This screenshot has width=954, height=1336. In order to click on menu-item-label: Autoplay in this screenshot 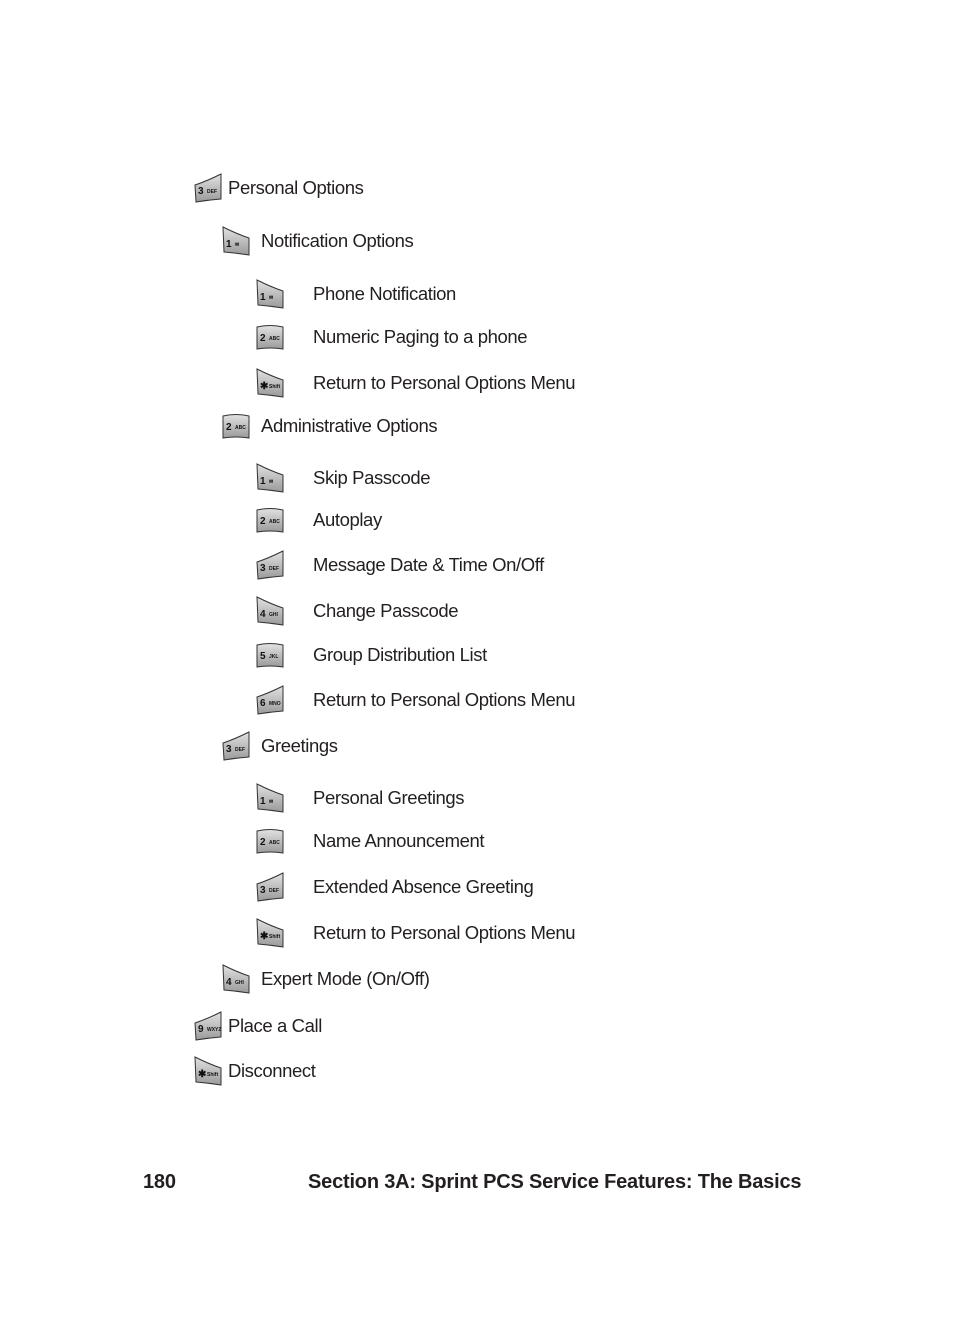, I will do `click(347, 519)`.